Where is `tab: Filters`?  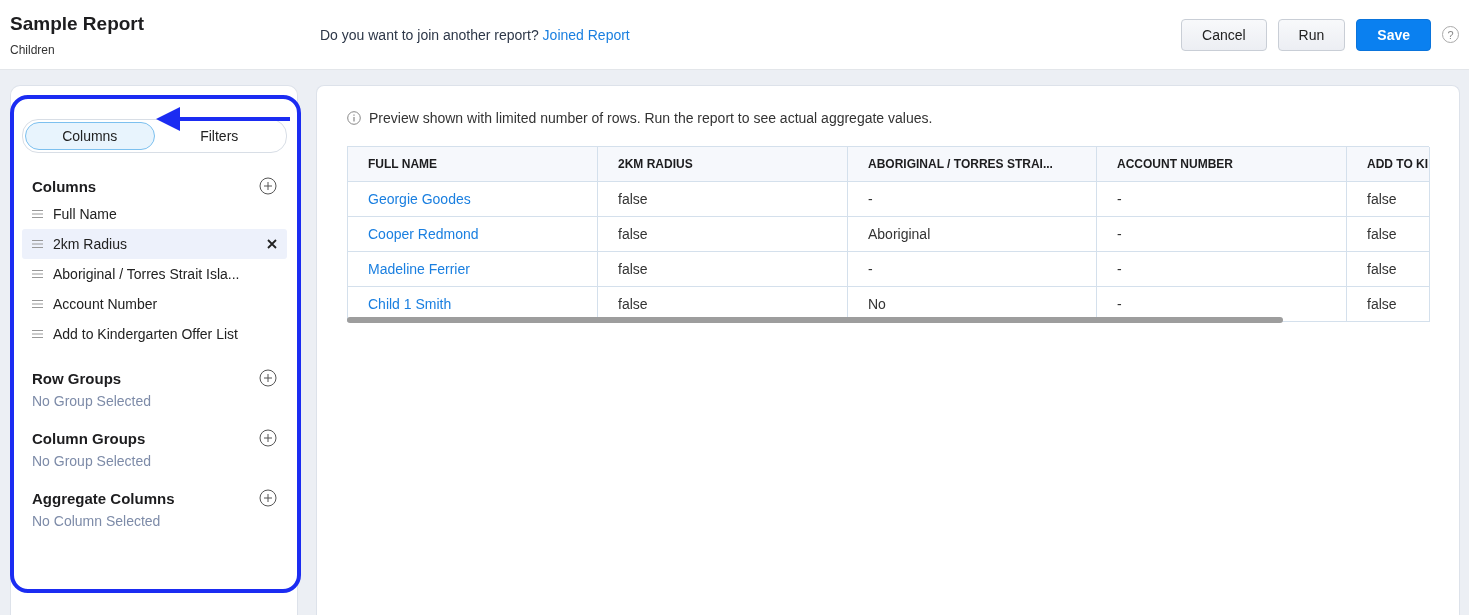 tab: Filters is located at coordinates (219, 136).